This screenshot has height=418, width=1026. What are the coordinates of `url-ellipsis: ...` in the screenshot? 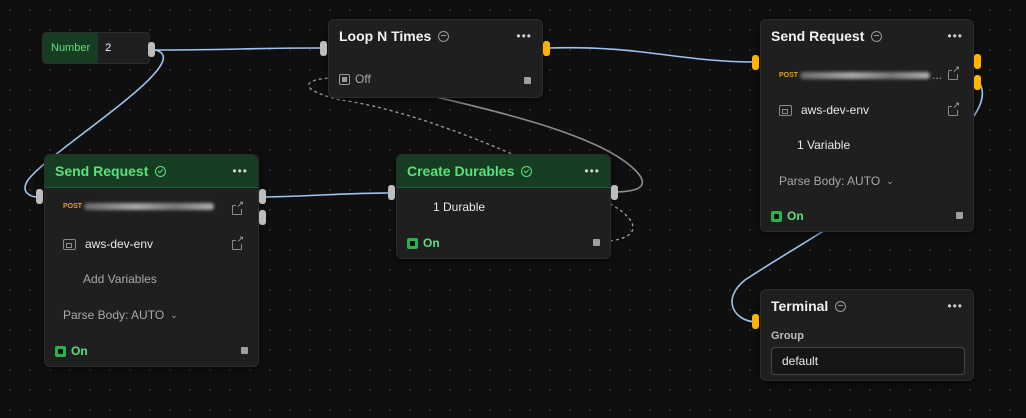 It's located at (937, 75).